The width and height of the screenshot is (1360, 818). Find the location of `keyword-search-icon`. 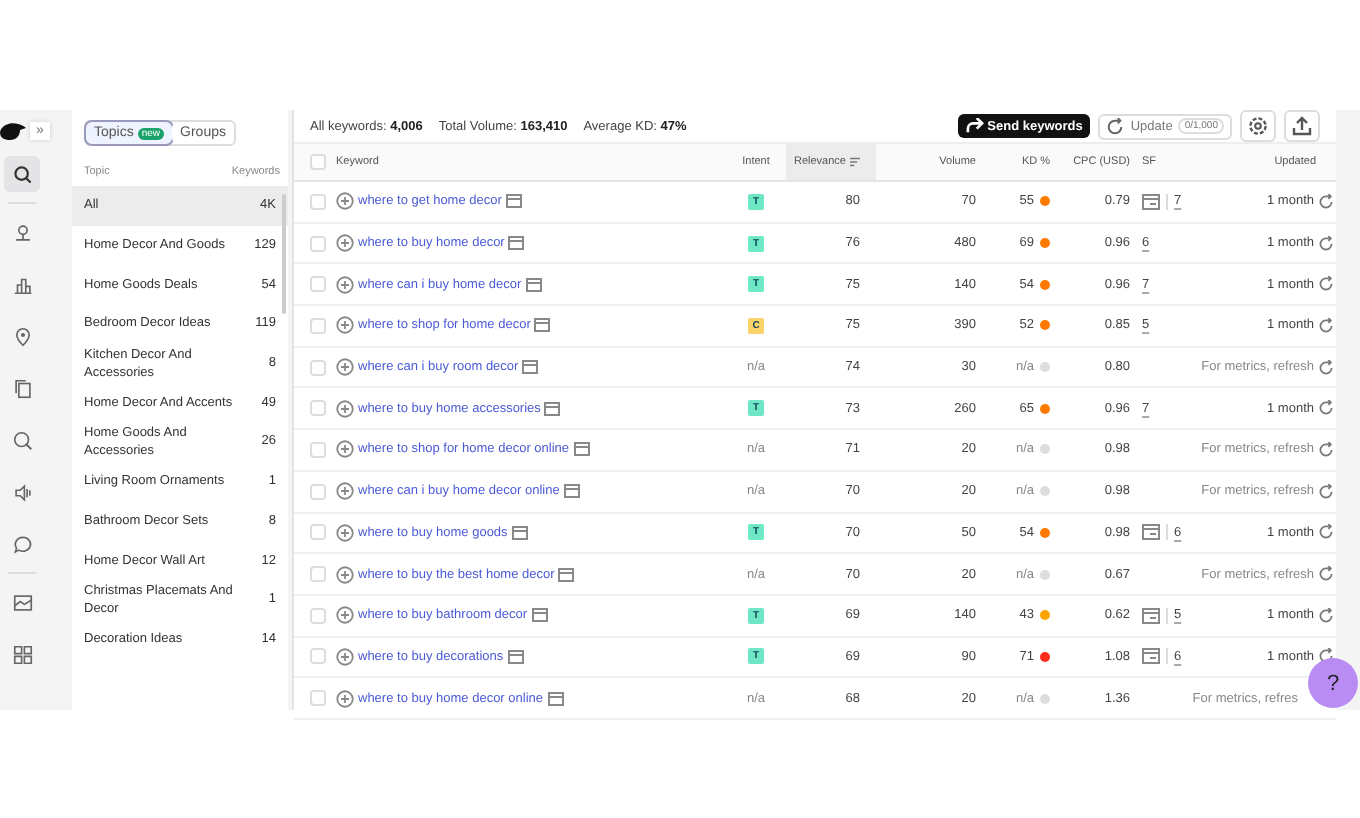

keyword-search-icon is located at coordinates (22, 174).